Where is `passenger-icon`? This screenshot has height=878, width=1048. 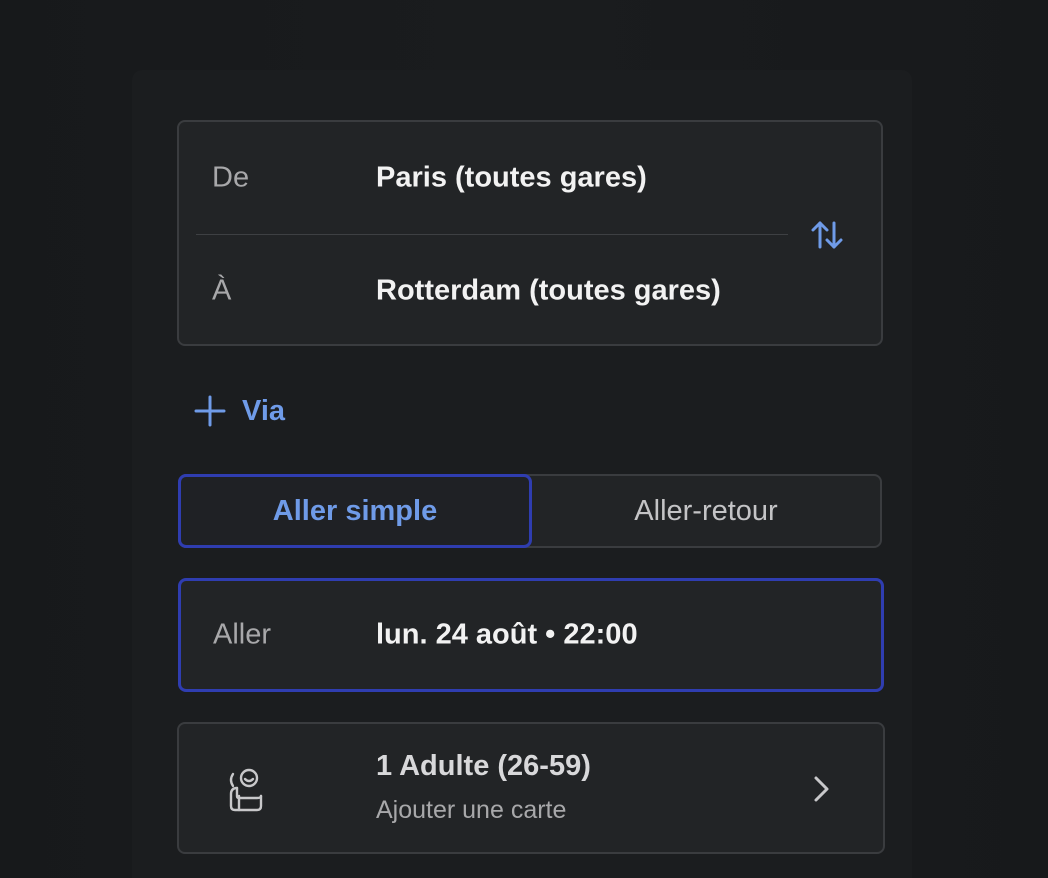 passenger-icon is located at coordinates (246, 790).